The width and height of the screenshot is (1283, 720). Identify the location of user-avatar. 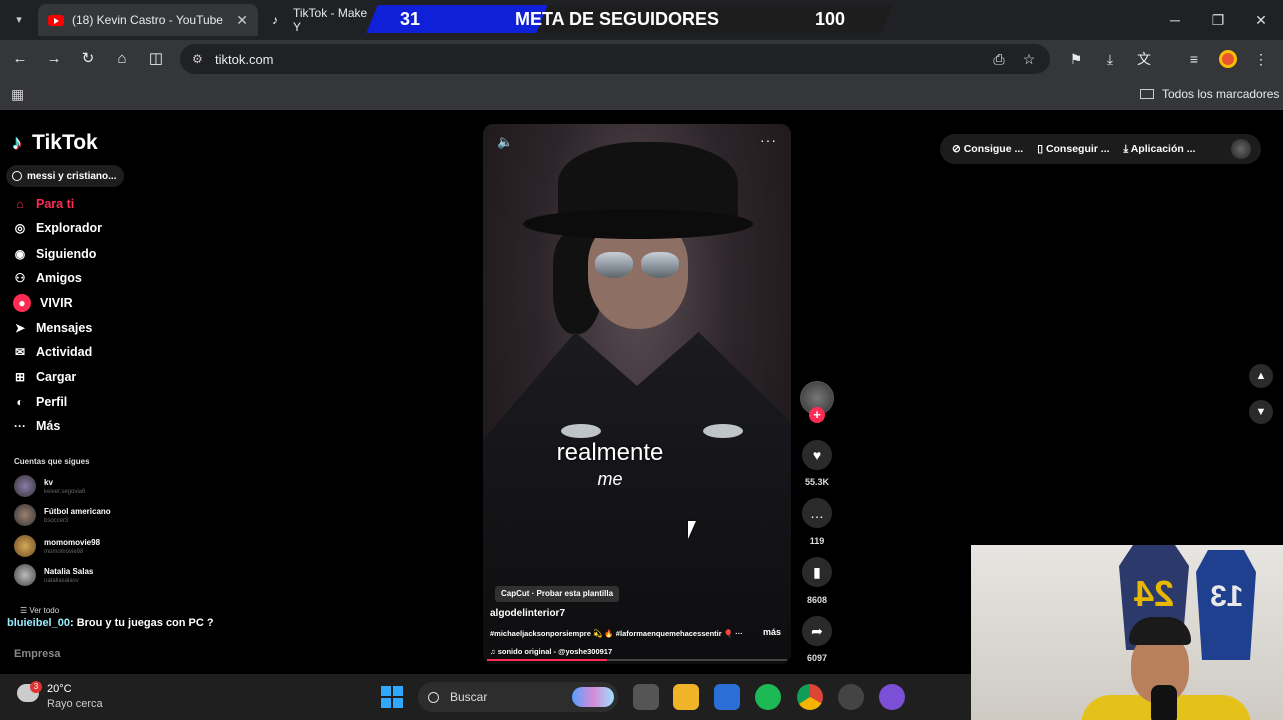
(1241, 149).